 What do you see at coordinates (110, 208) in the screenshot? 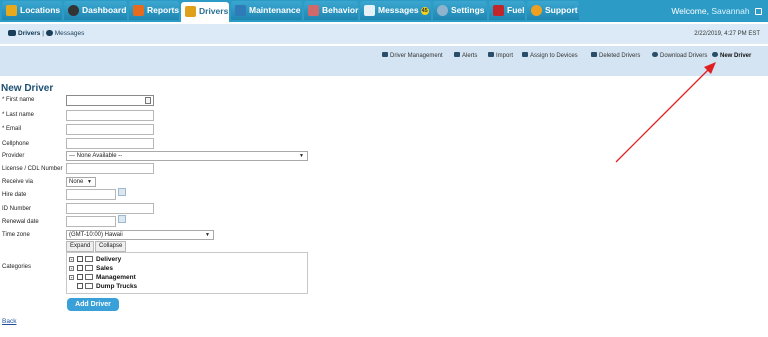
I see `id-number-input` at bounding box center [110, 208].